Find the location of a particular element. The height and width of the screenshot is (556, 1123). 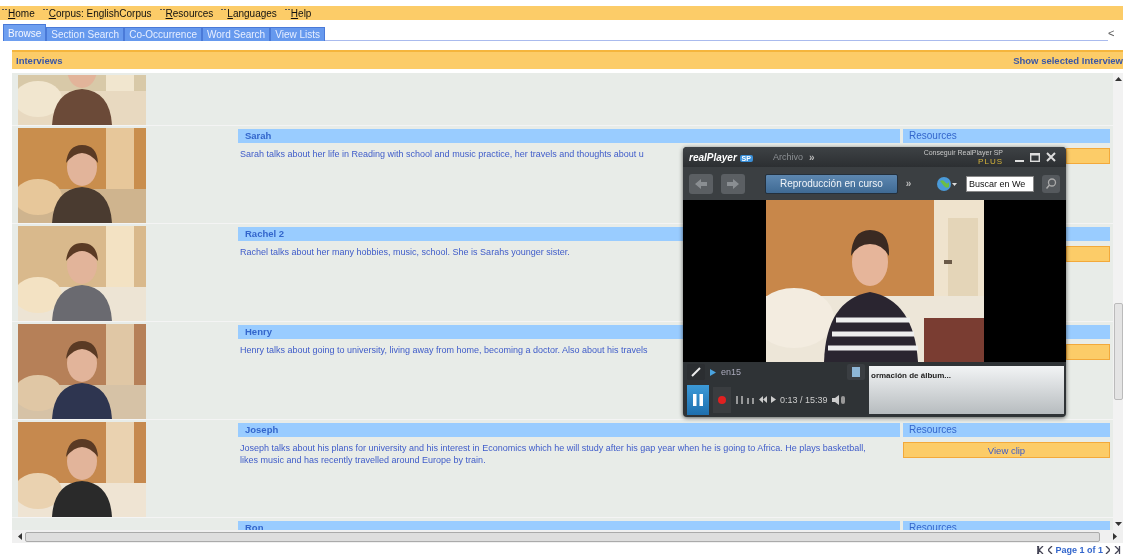

play-icon is located at coordinates (773, 399).